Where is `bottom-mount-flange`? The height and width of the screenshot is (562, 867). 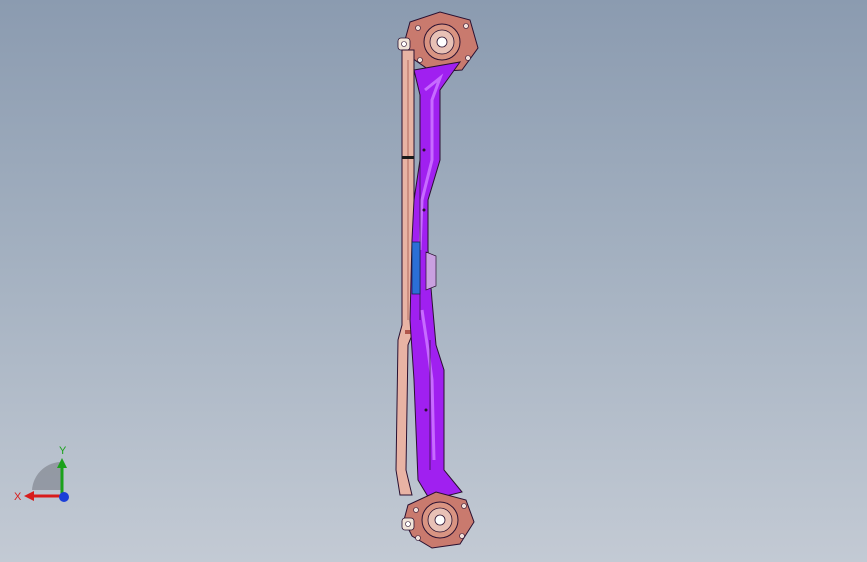
bottom-mount-flange is located at coordinates (438, 520).